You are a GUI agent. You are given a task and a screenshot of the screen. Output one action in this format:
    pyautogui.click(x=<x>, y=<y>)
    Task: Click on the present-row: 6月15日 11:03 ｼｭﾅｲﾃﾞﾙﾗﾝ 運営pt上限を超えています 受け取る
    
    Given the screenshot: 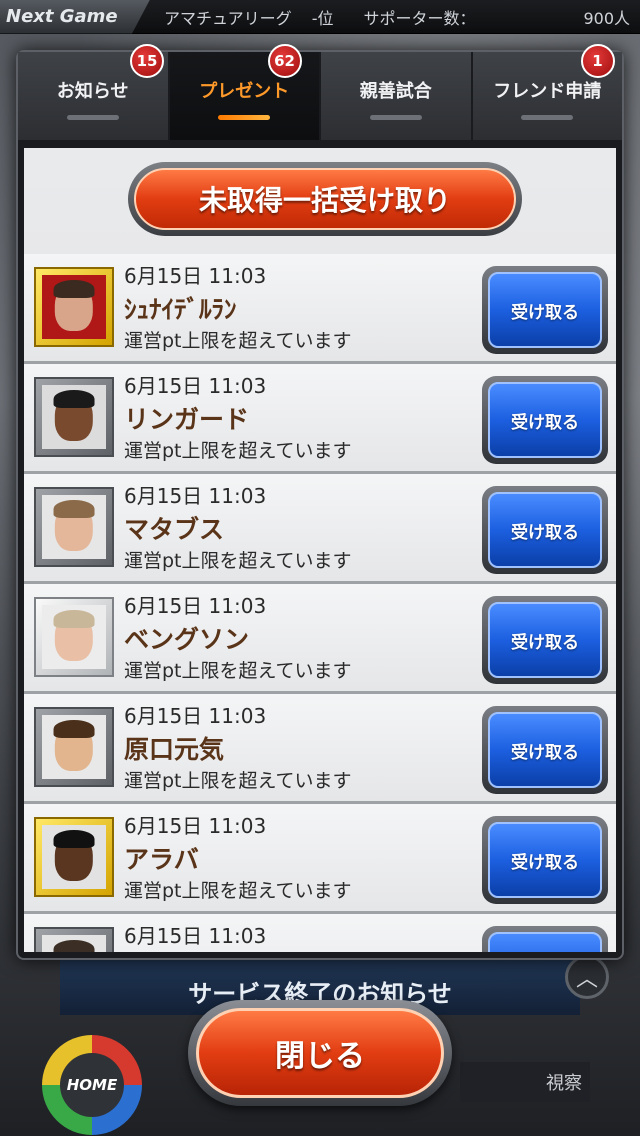 What is the action you would take?
    pyautogui.click(x=320, y=309)
    